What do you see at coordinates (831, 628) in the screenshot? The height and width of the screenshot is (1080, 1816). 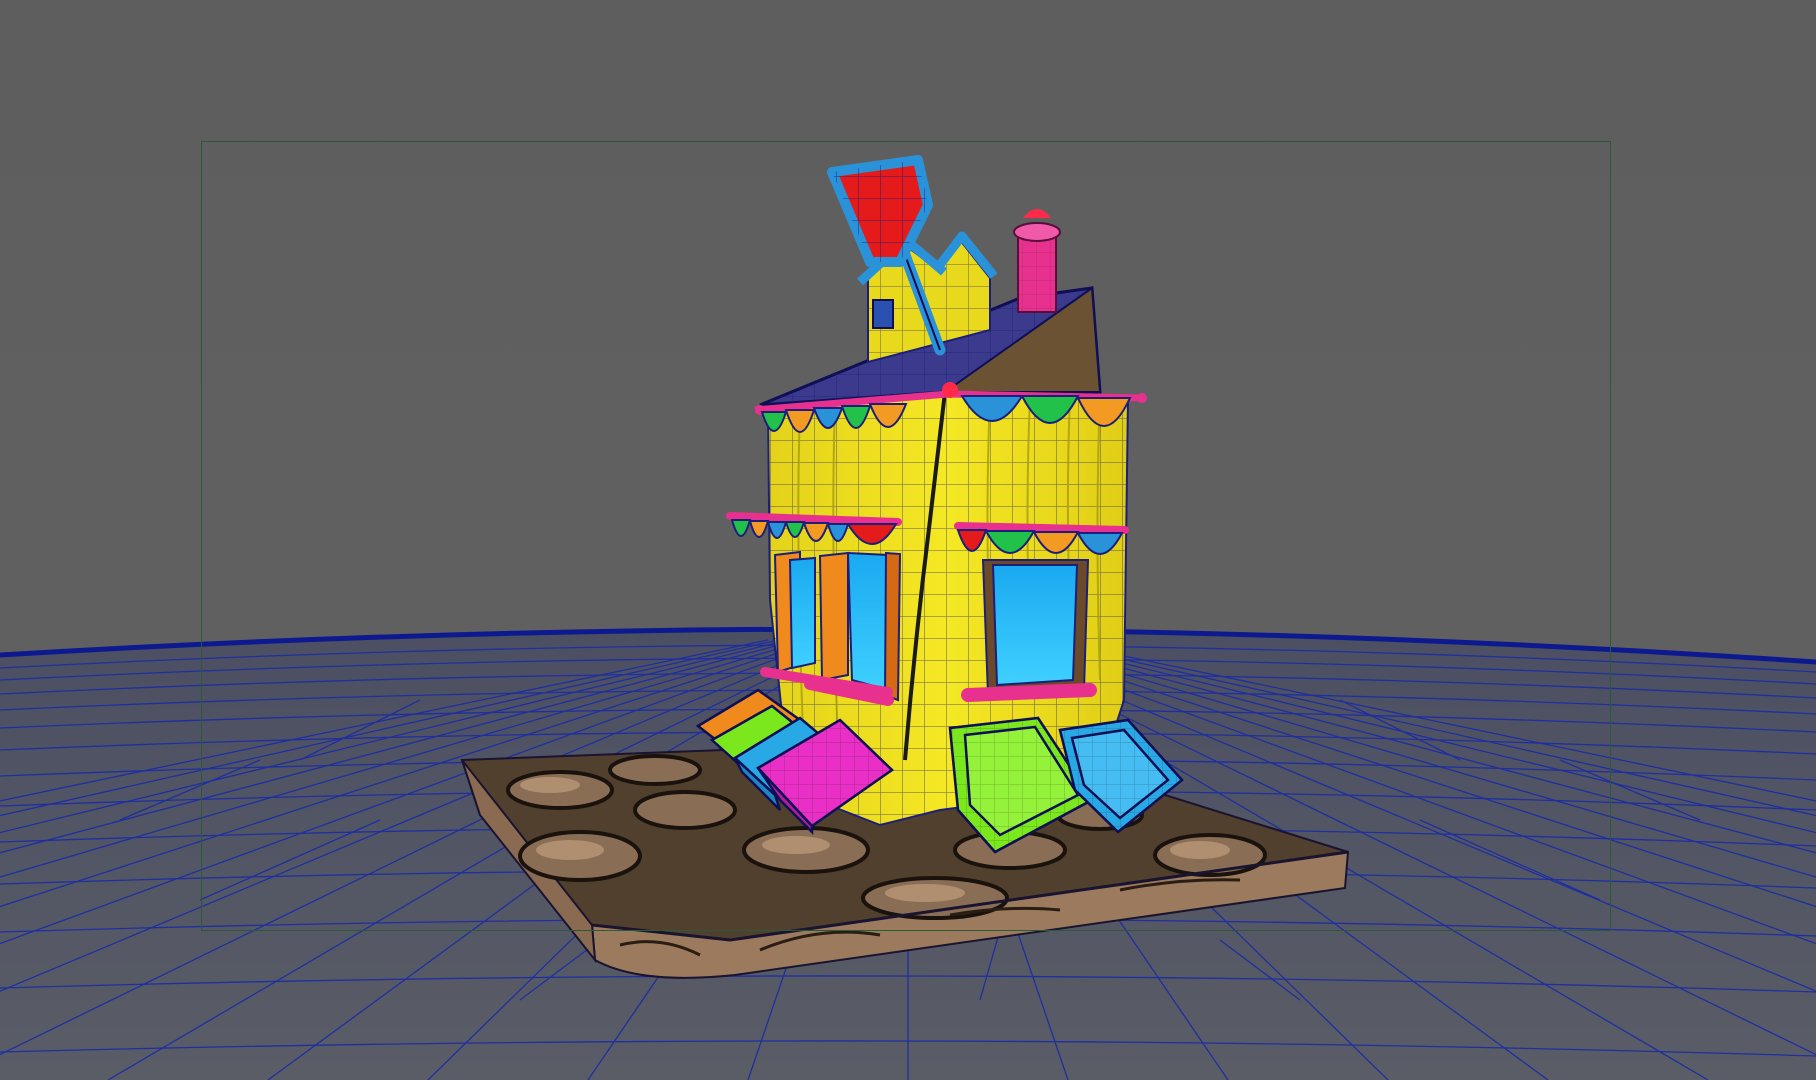 I see `left-windows` at bounding box center [831, 628].